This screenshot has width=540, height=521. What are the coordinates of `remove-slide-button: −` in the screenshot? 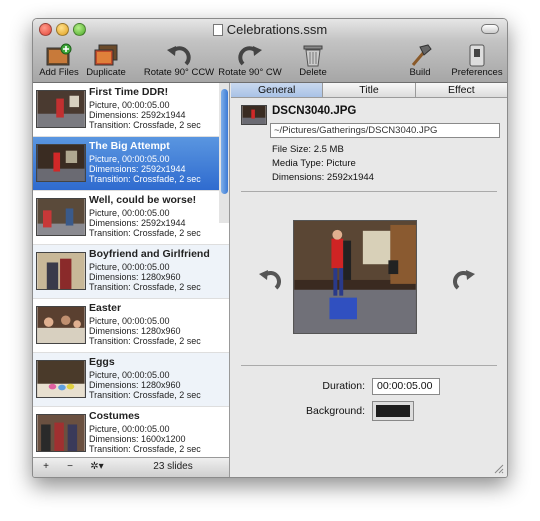 It's located at (70, 466).